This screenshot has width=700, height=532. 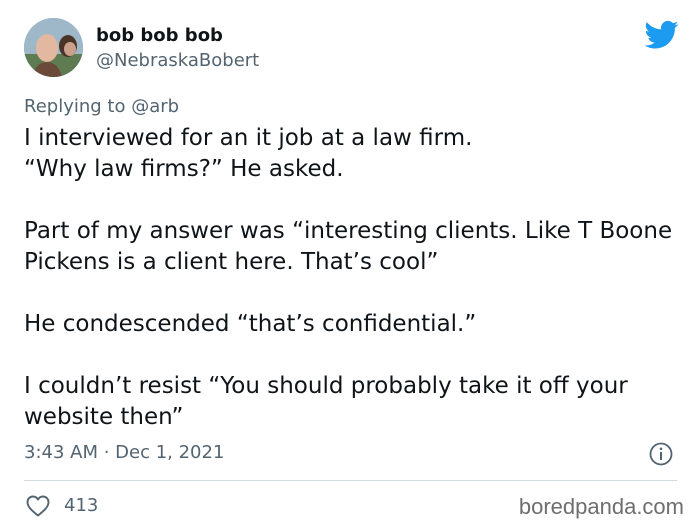 What do you see at coordinates (81, 505) in the screenshot?
I see `like-count: 413` at bounding box center [81, 505].